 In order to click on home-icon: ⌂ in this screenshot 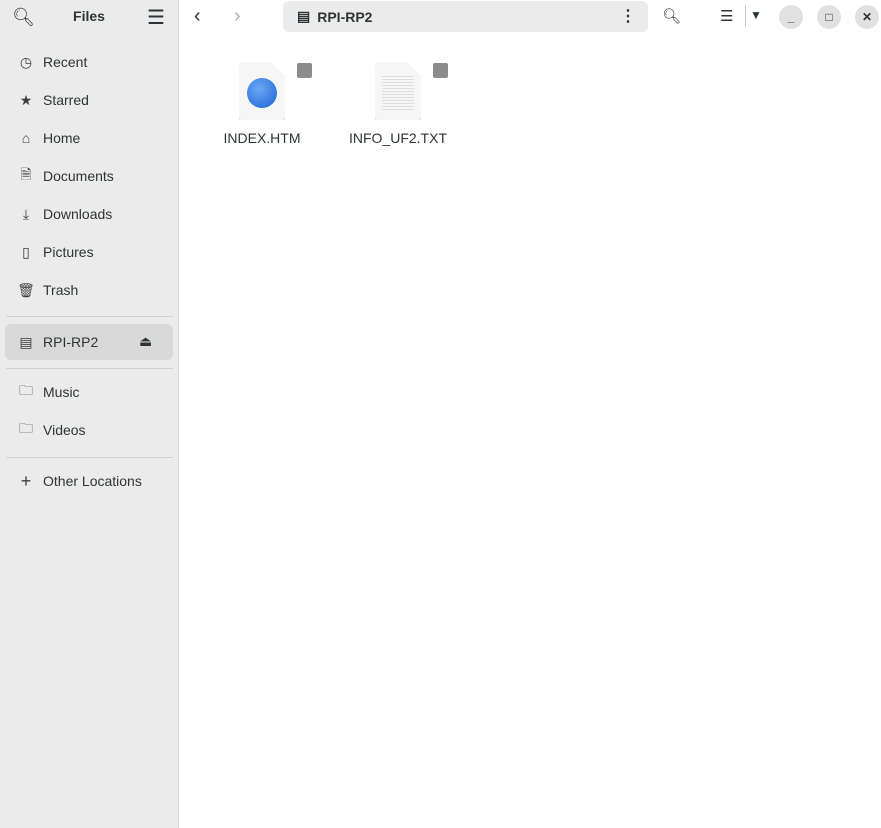, I will do `click(26, 138)`.